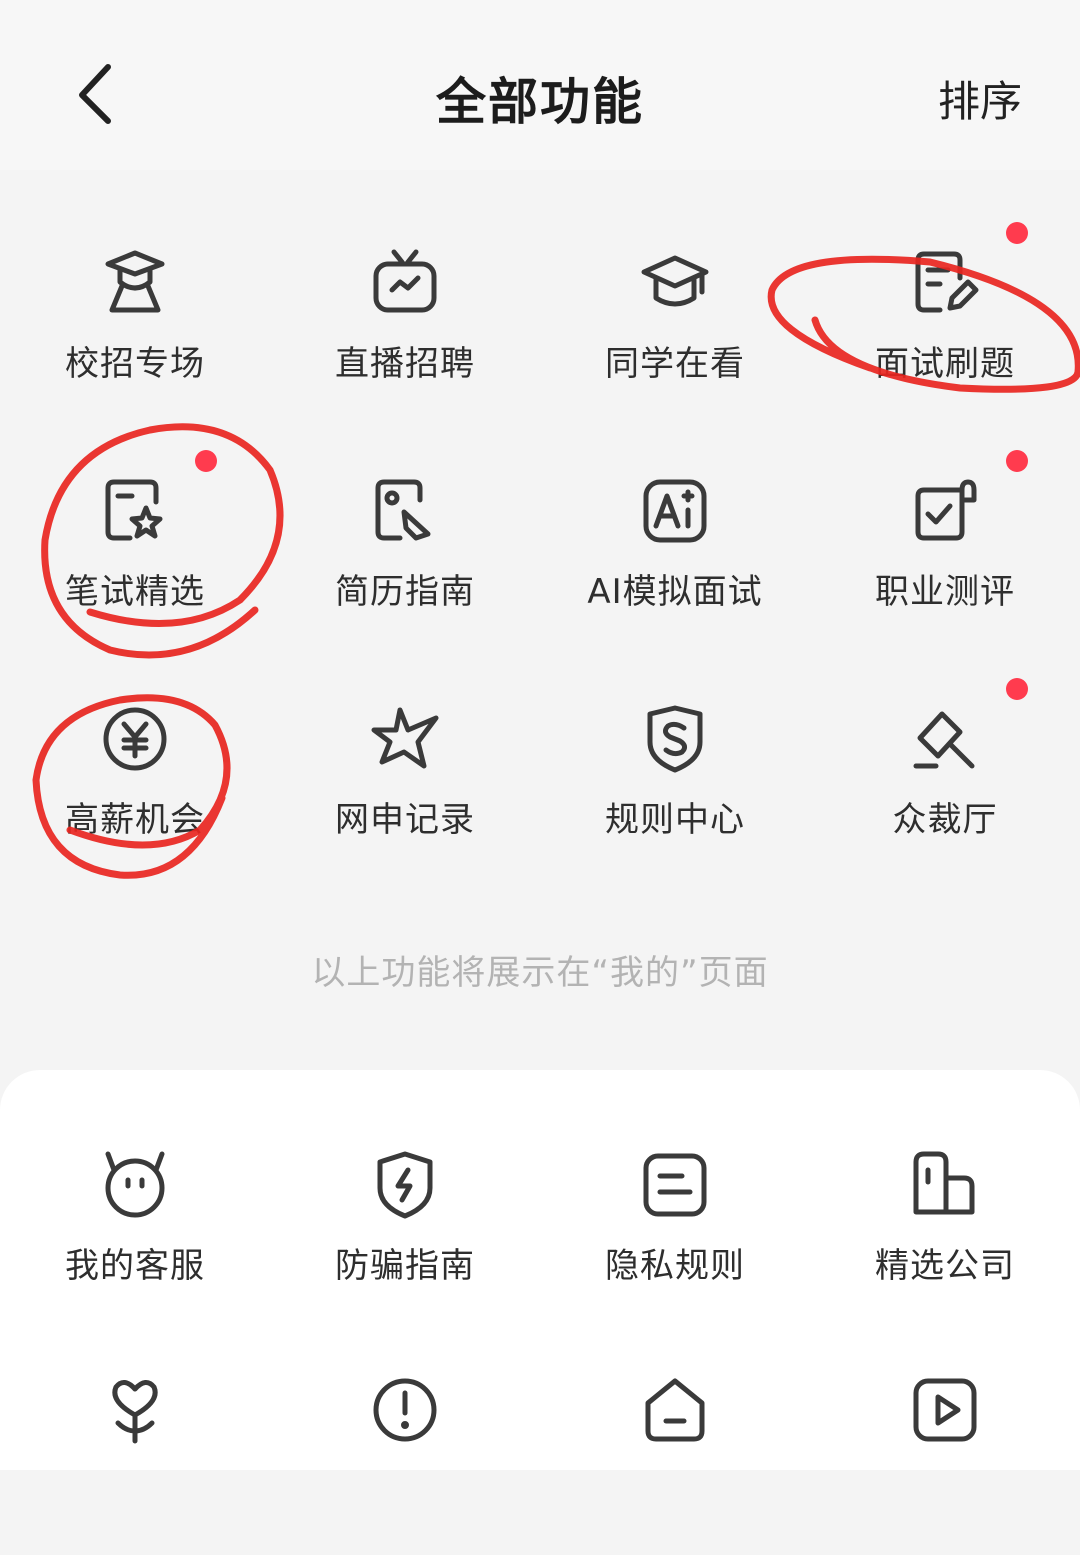 The height and width of the screenshot is (1555, 1080). I want to click on sort-button: 排序, so click(980, 98).